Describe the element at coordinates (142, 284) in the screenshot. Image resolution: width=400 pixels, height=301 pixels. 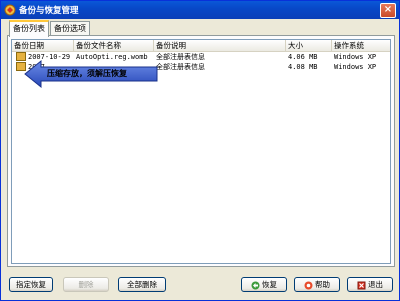
I see `delete-all-button: 全部删除` at that location.